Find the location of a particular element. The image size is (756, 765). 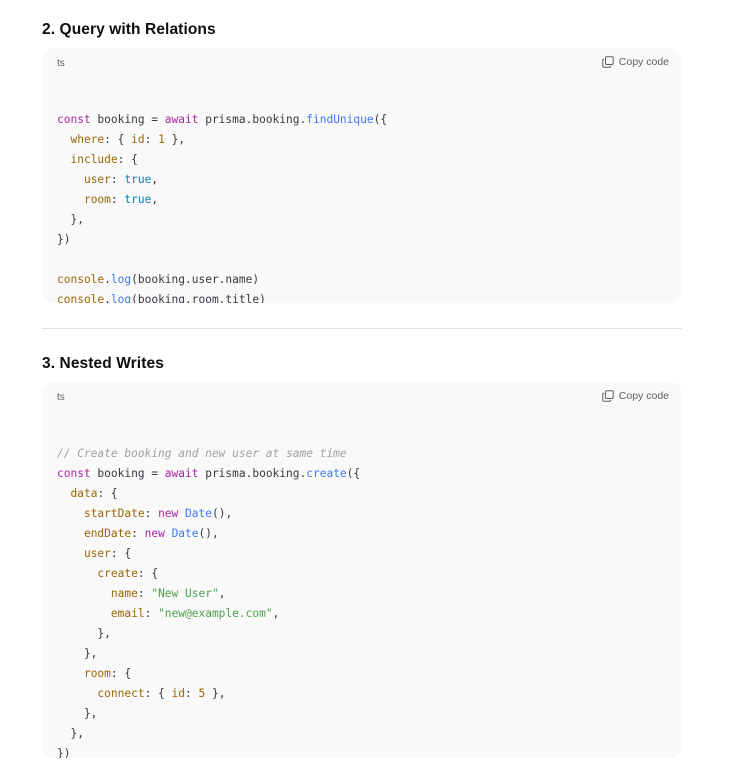

section-divider is located at coordinates (362, 328).